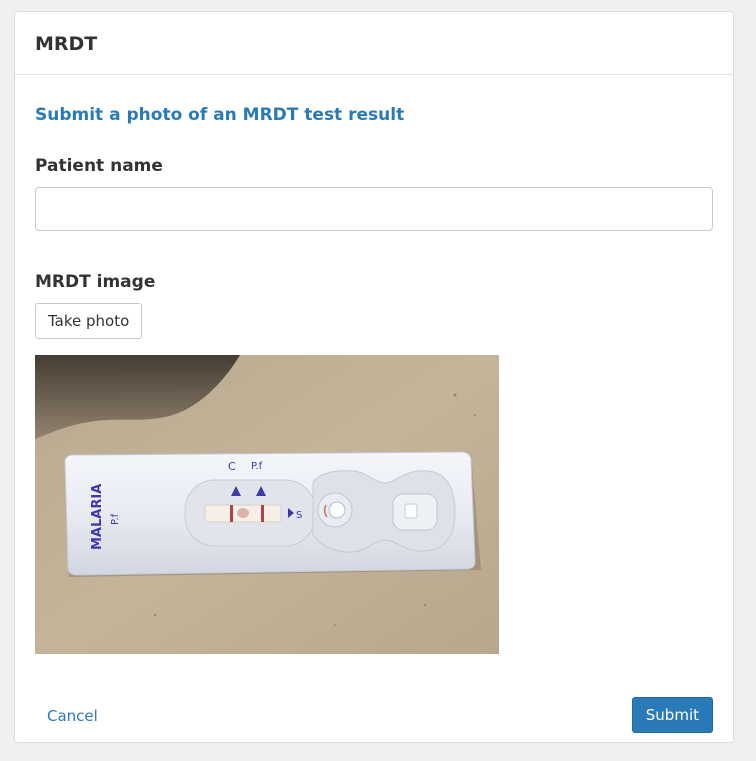  What do you see at coordinates (257, 466) in the screenshot?
I see `photo-label-pf: P.f` at bounding box center [257, 466].